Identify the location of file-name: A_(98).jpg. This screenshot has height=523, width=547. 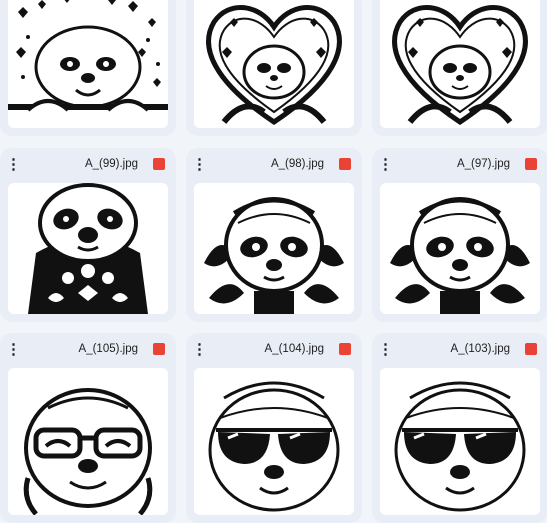
(297, 164).